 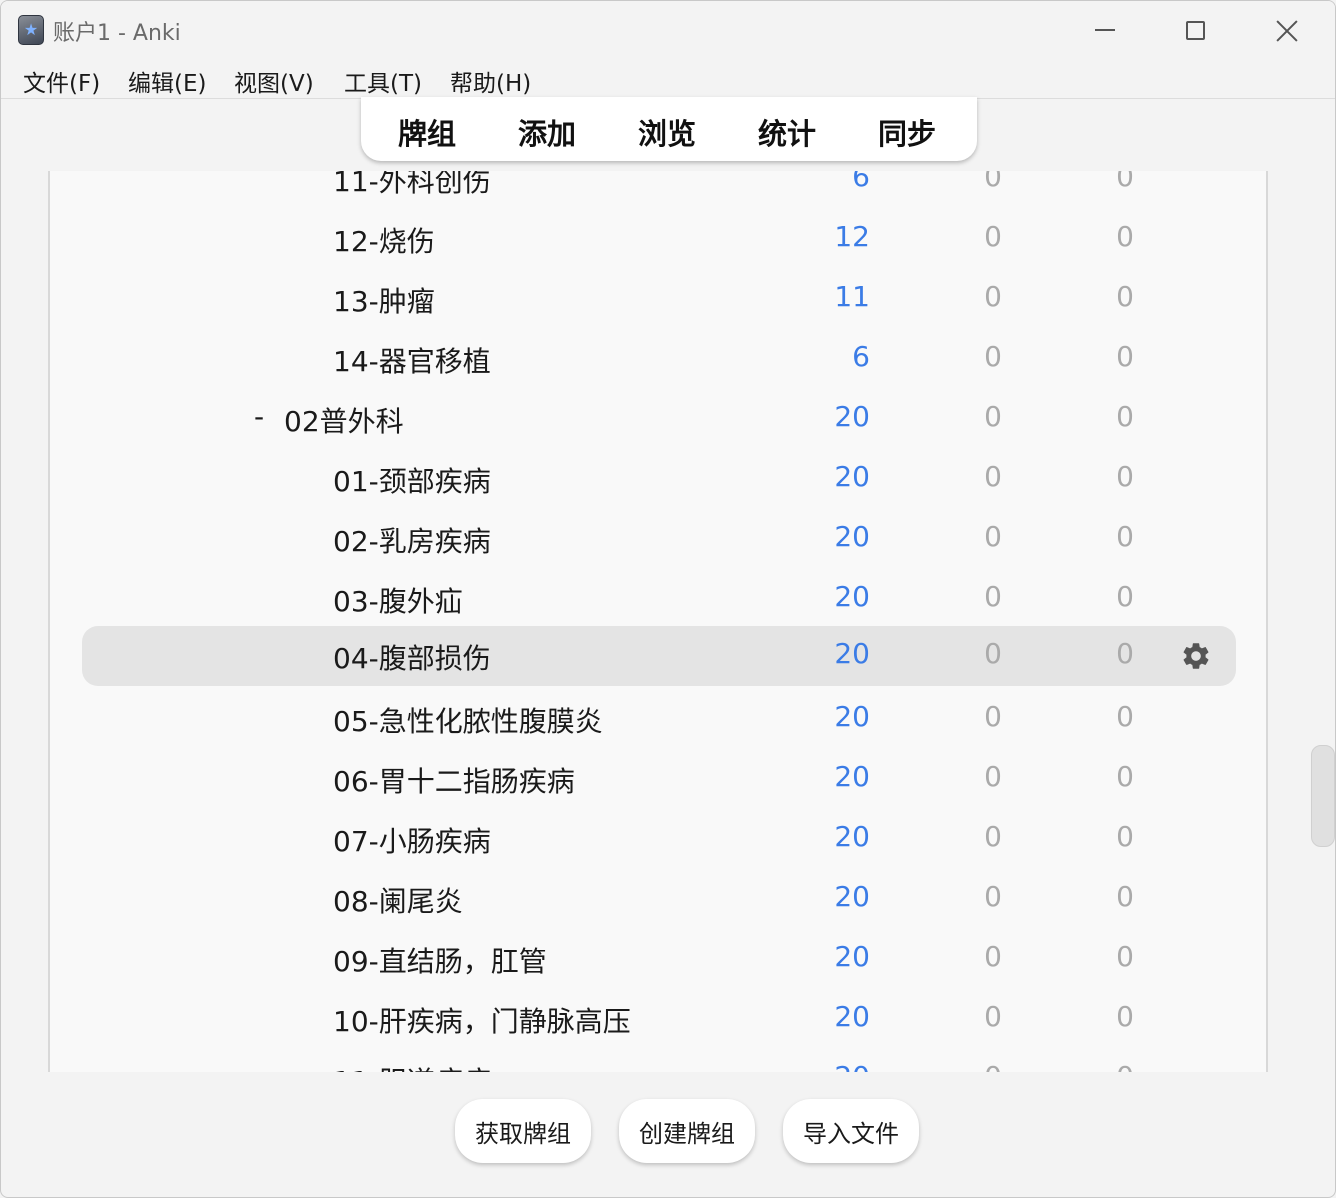 What do you see at coordinates (658, 539) in the screenshot?
I see `deck-row: 02-乳房疾病 20 0 0` at bounding box center [658, 539].